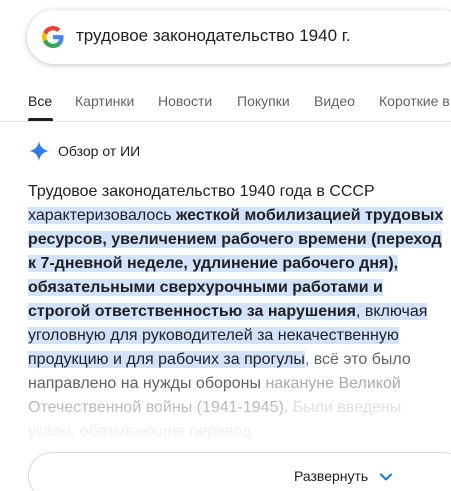  I want to click on ai-overview-title: Обзор от ИИ, so click(99, 151).